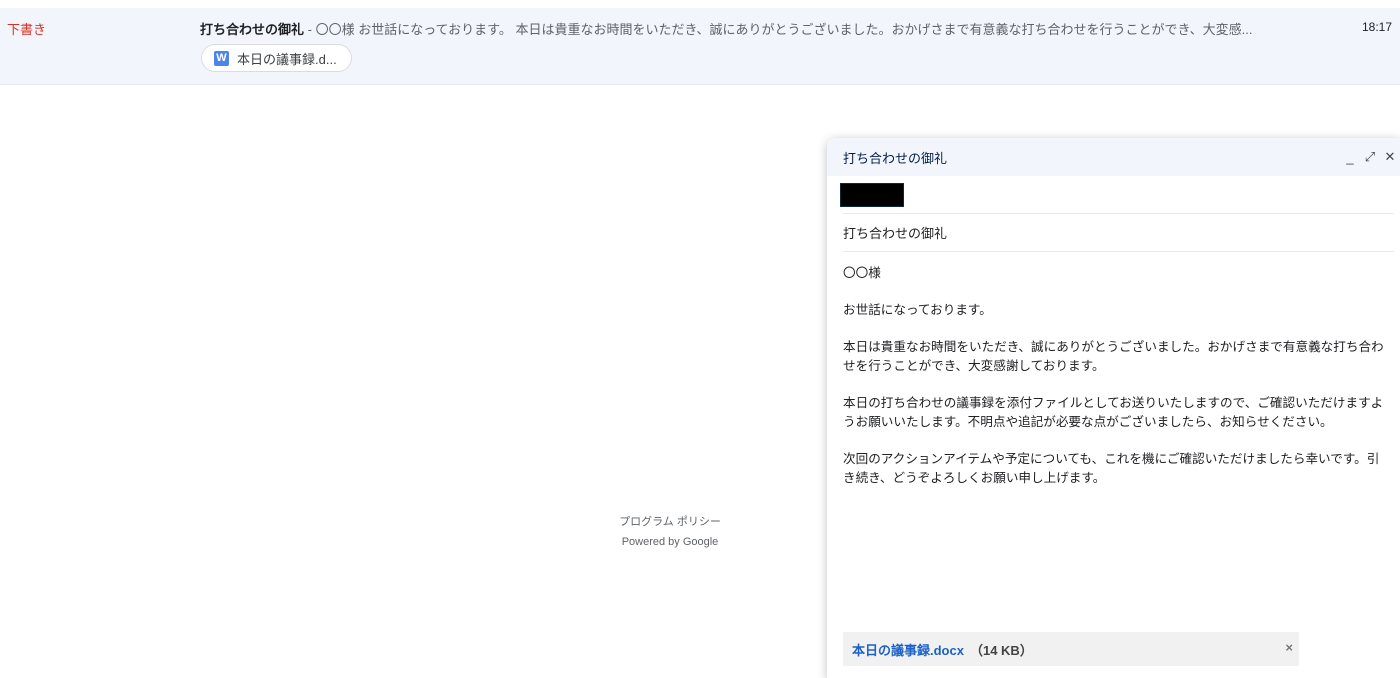  I want to click on attachment-size: （14 KB）, so click(1001, 650).